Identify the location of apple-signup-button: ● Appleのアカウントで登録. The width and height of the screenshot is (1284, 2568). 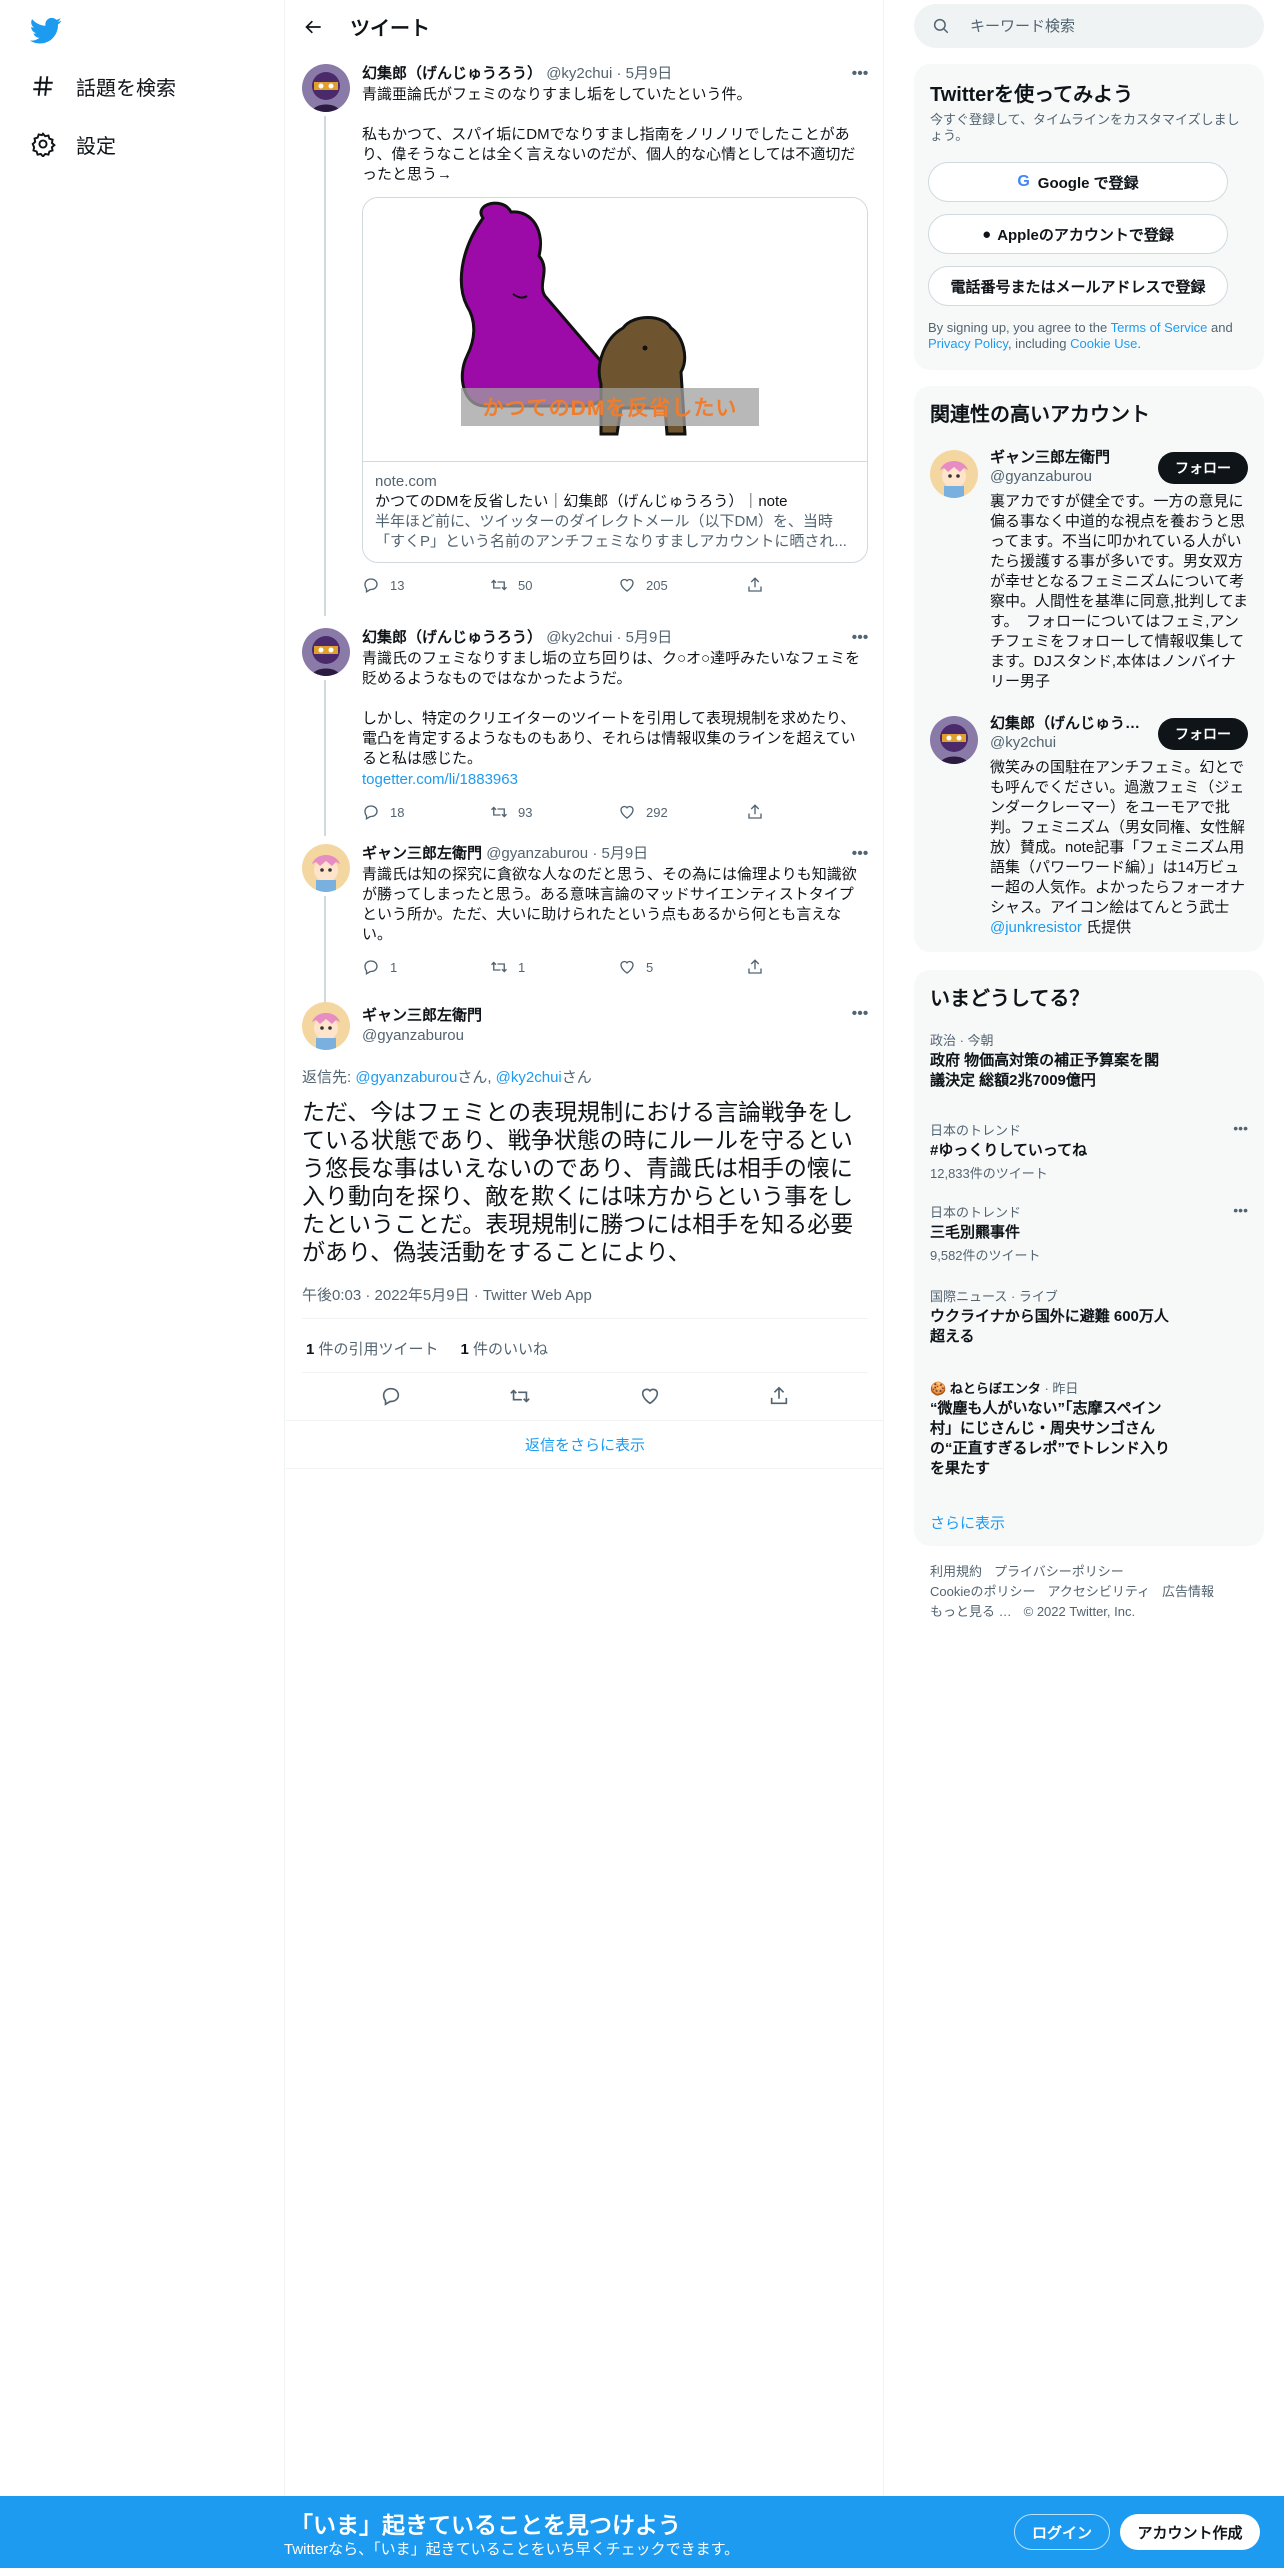
(1078, 234).